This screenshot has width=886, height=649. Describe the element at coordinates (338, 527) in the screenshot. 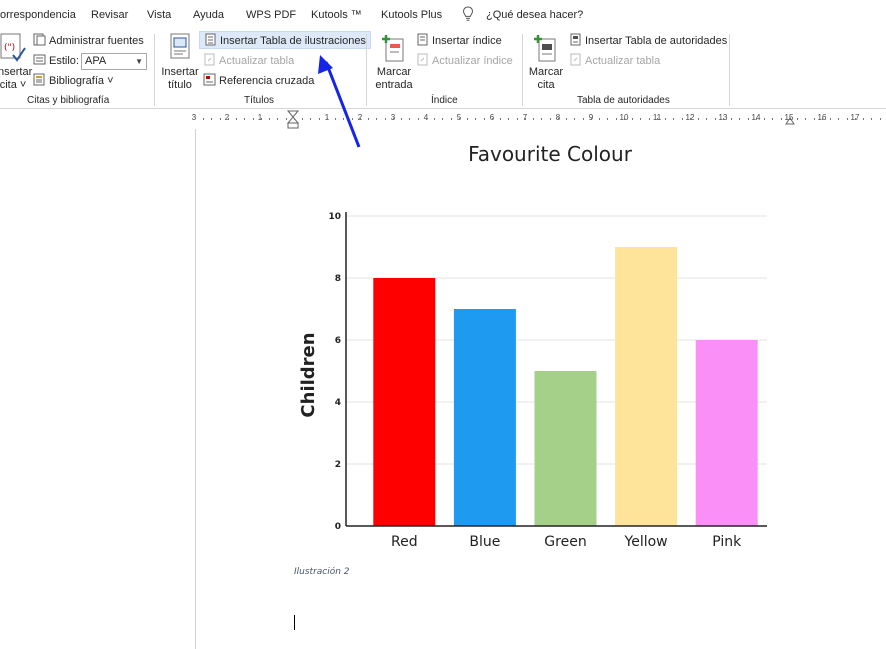

I see `chart-y-tick-label: 0` at that location.